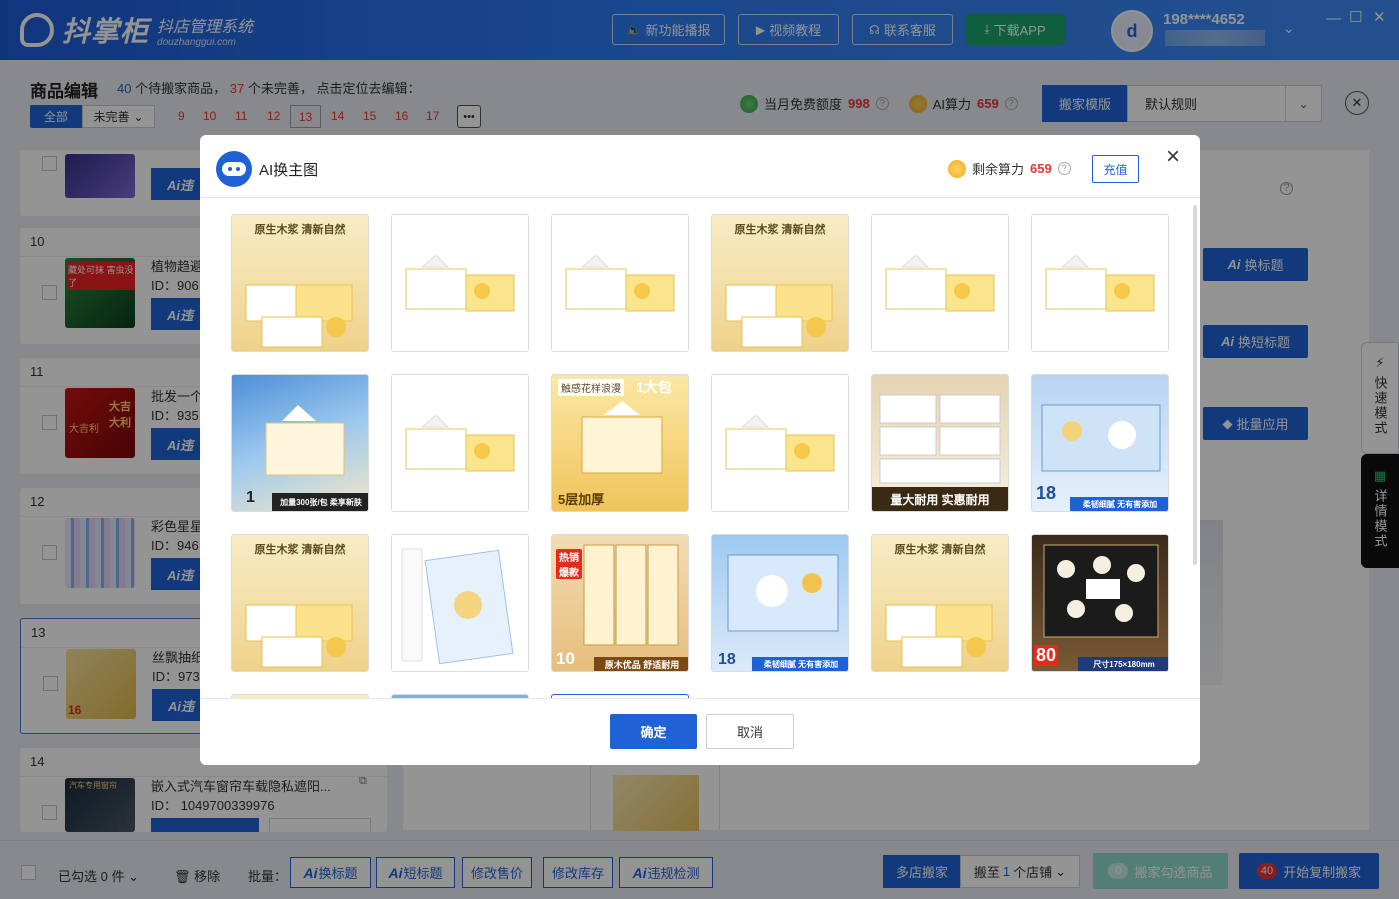 This screenshot has height=899, width=1399. Describe the element at coordinates (234, 169) in the screenshot. I see `ai-robot-icon` at that location.